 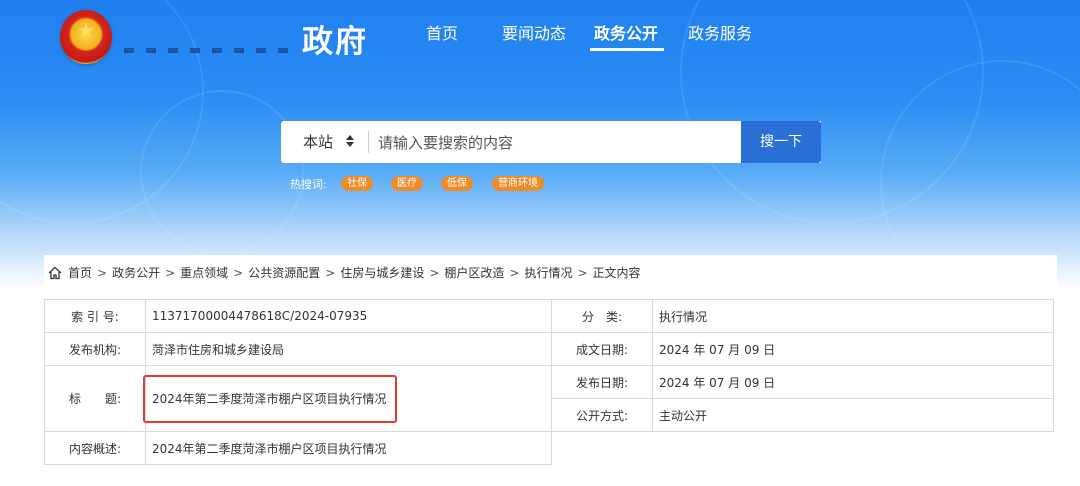 I want to click on published-date-value: 2024 年 07 月 09 日, so click(x=853, y=382).